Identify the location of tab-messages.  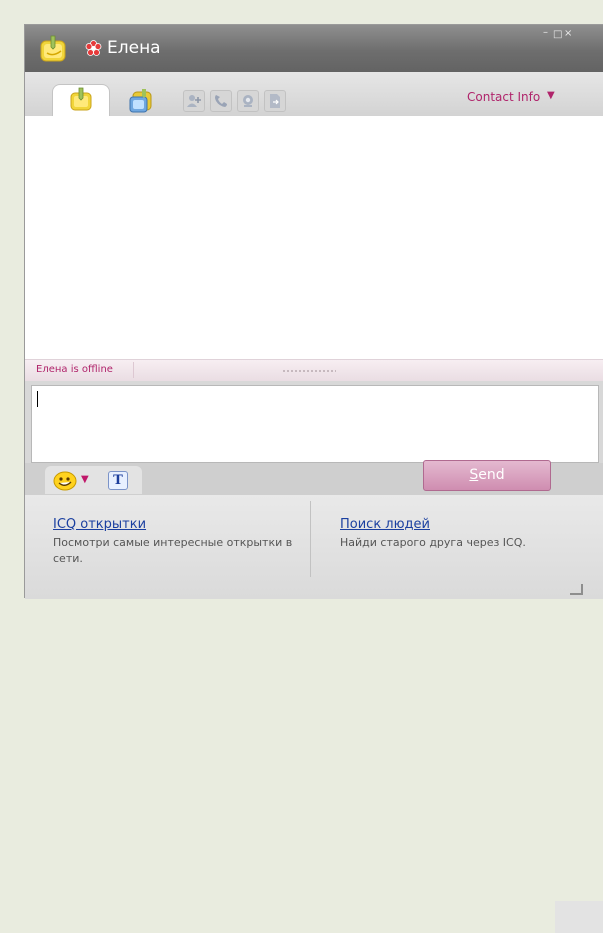
(81, 100).